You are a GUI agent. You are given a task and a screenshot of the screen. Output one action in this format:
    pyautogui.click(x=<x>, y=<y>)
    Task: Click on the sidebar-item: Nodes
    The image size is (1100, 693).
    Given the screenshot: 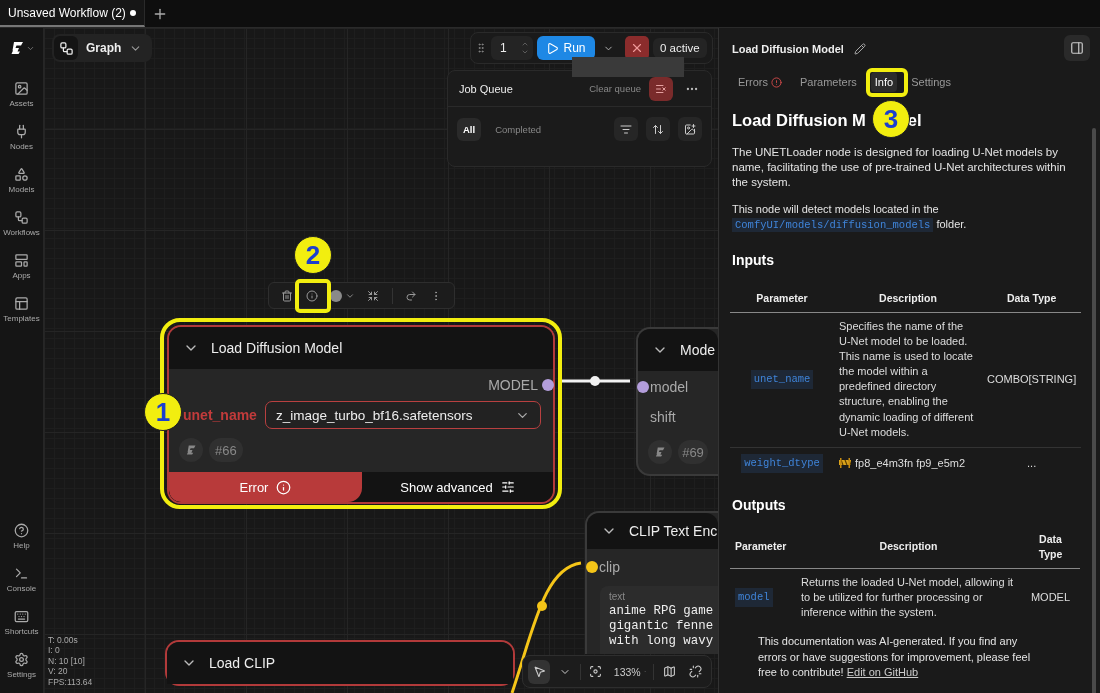 What is the action you would take?
    pyautogui.click(x=22, y=137)
    